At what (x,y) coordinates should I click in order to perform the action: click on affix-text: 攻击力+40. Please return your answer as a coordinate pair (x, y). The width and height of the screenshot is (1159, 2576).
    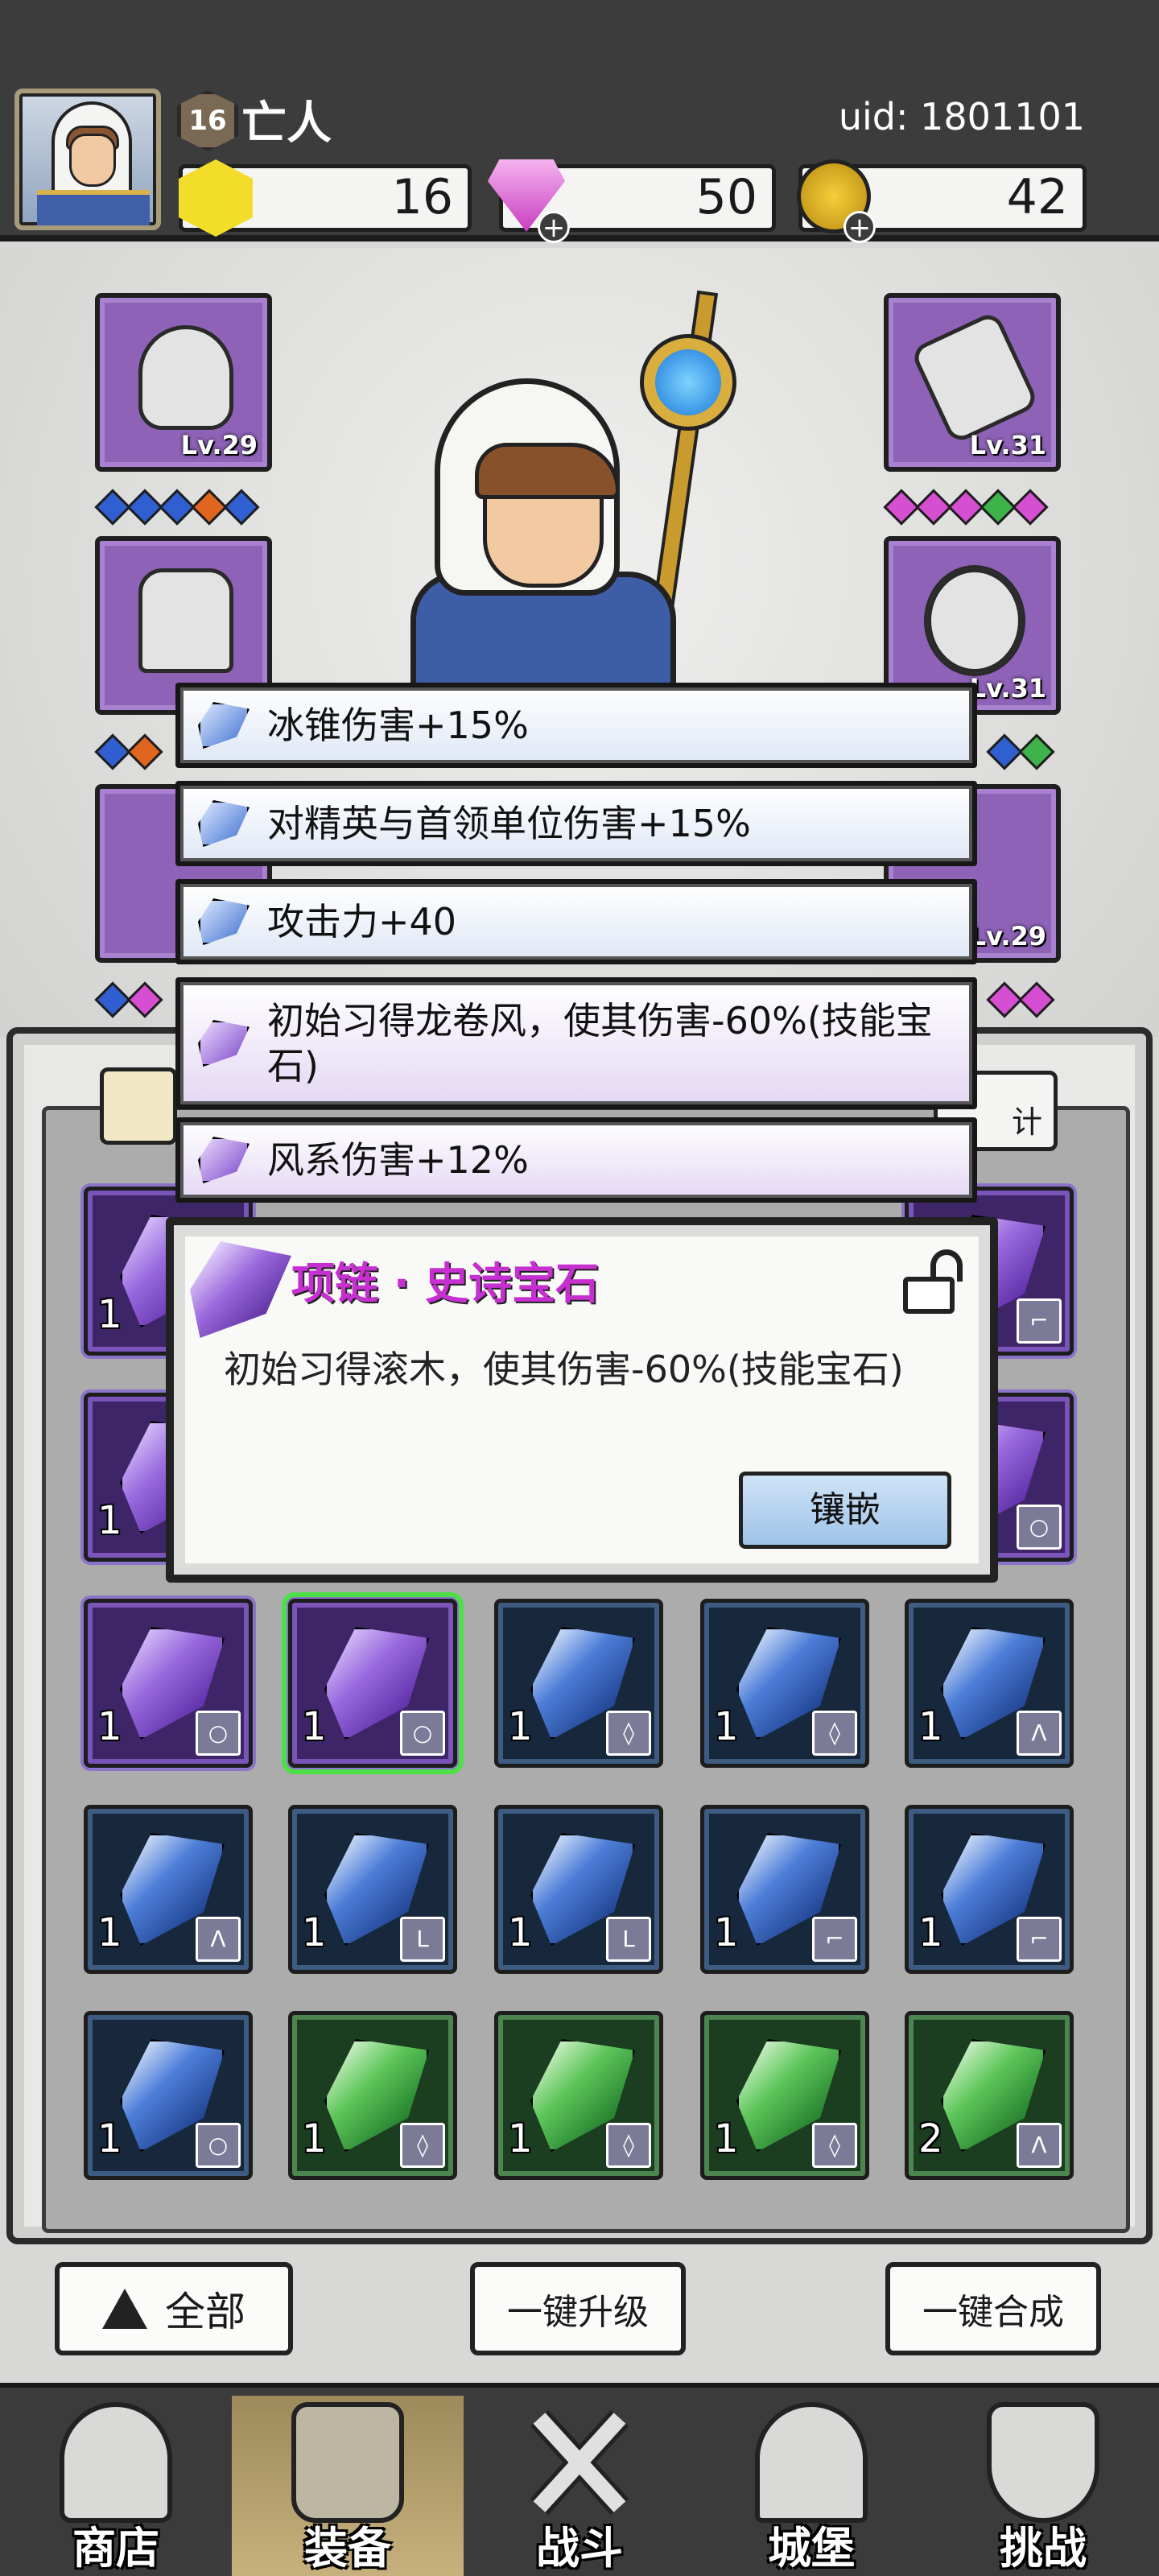
    Looking at the image, I should click on (362, 921).